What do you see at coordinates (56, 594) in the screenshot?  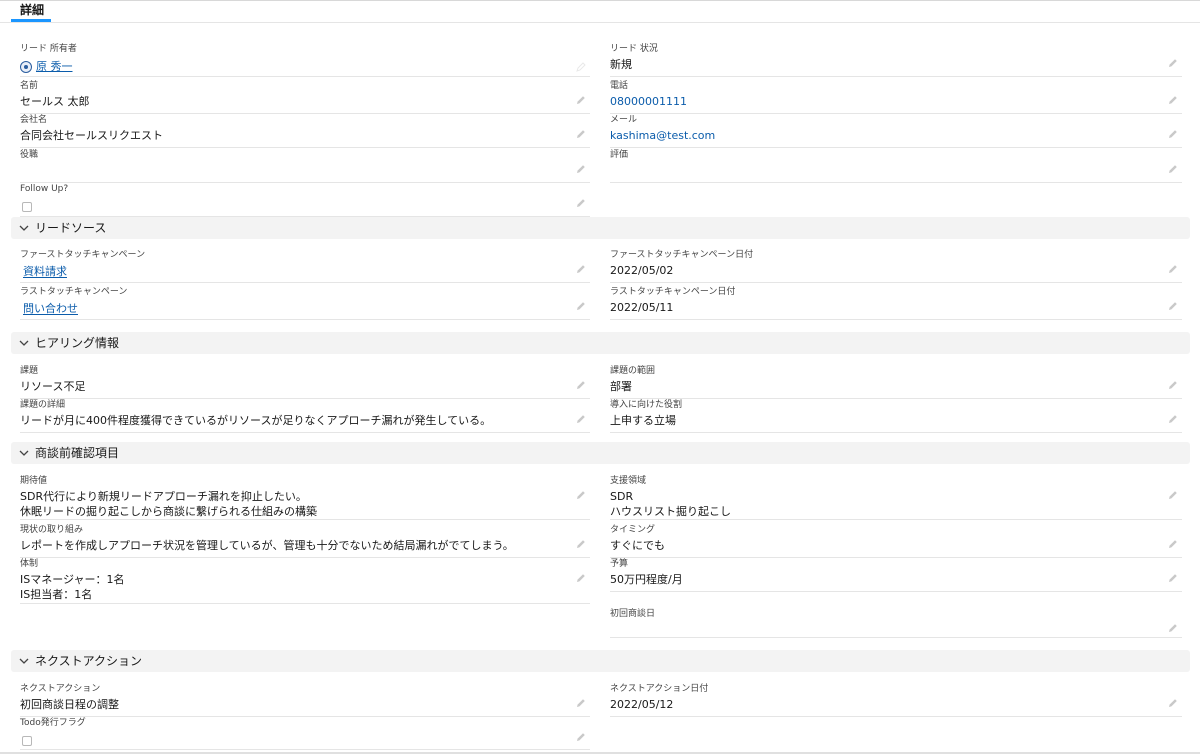 I see `structure-line-2: IS担当者：1名` at bounding box center [56, 594].